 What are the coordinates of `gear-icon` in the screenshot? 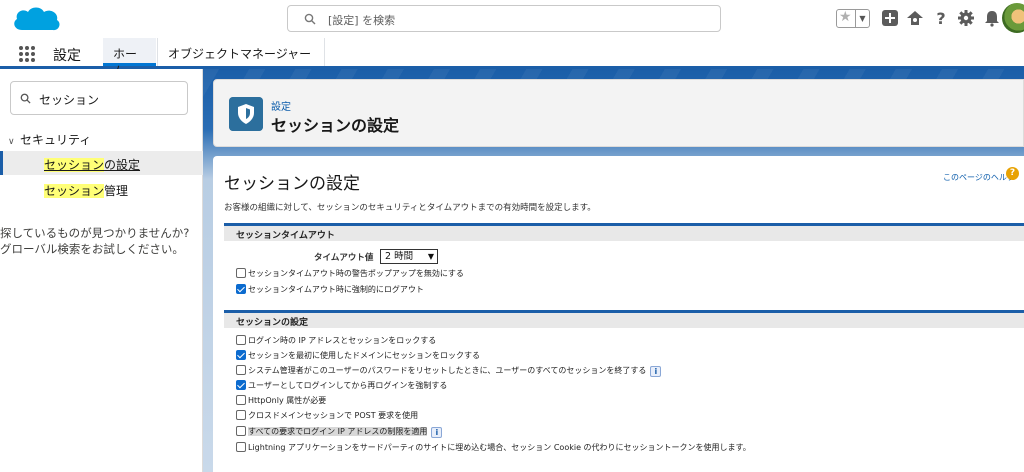 It's located at (966, 18).